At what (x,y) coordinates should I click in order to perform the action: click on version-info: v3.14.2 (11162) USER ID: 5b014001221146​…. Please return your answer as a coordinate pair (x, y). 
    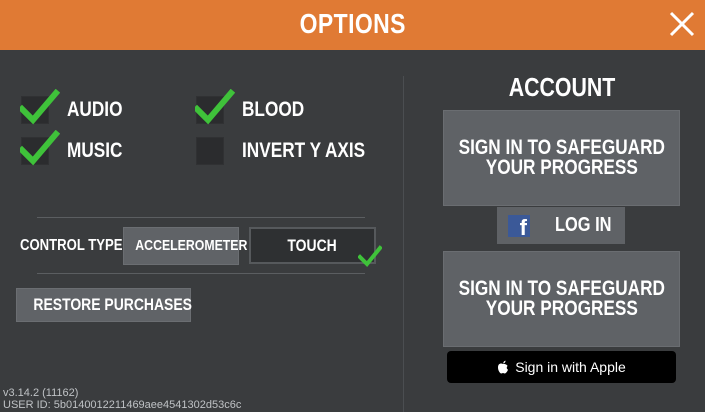
    Looking at the image, I should click on (122, 399).